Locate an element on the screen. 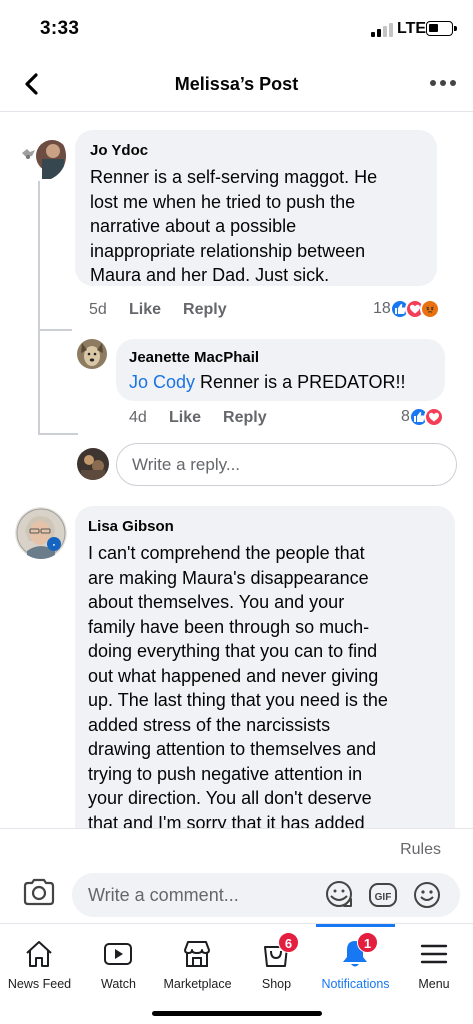 This screenshot has height=1024, width=473. tab-label: Menu is located at coordinates (434, 984).